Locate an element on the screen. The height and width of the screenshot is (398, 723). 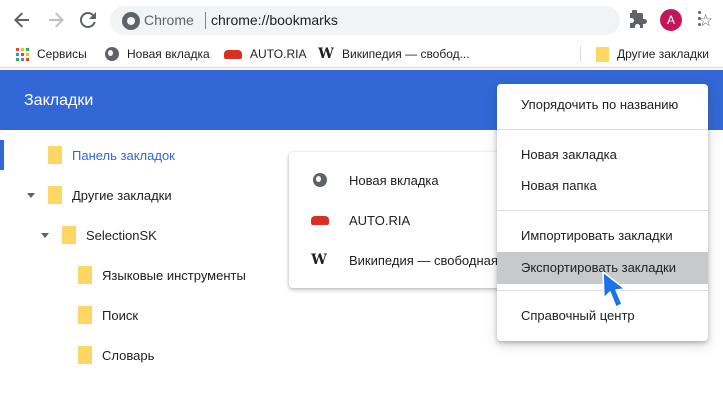
arrow-right-icon is located at coordinates (56, 20).